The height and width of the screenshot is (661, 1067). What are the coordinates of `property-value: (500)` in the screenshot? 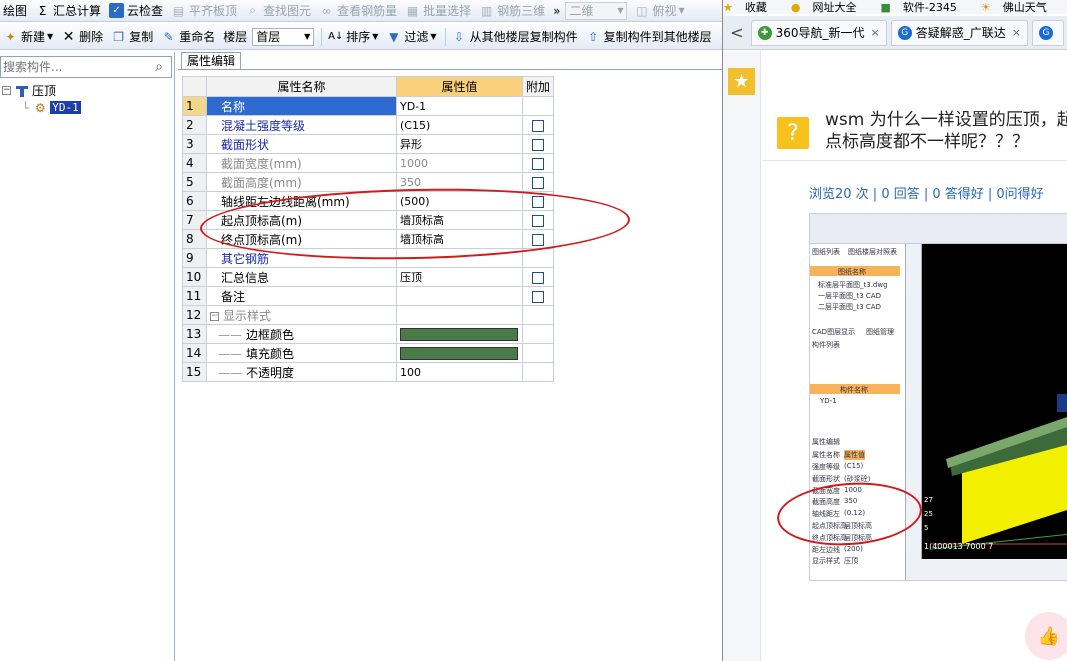 It's located at (459, 201).